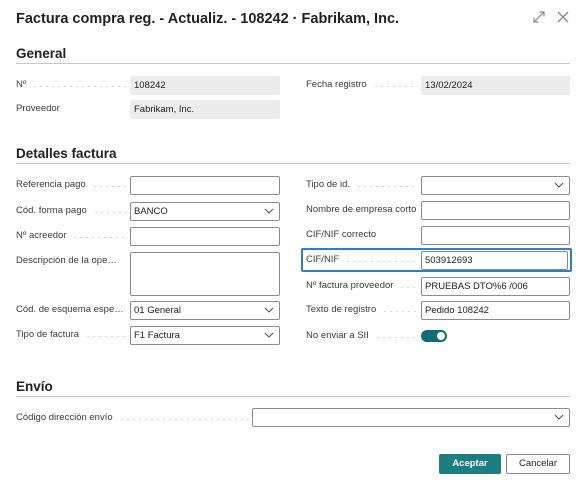  I want to click on section-envio-title: Envío, so click(34, 386).